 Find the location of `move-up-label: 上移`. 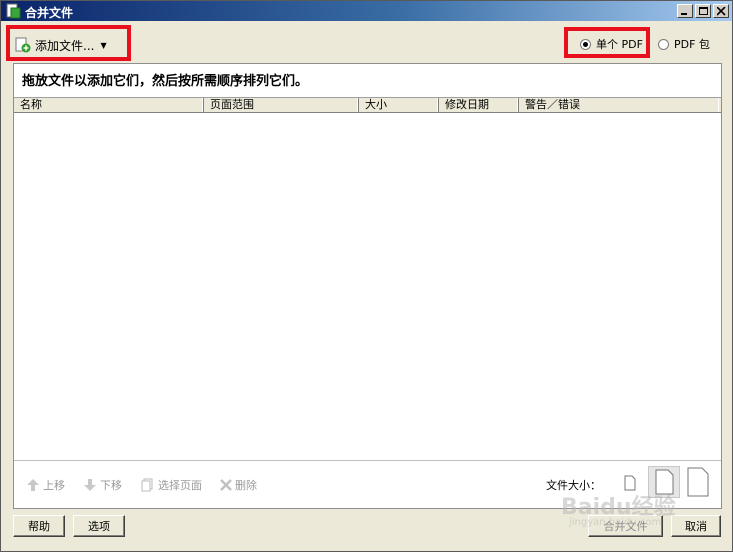

move-up-label: 上移 is located at coordinates (54, 485).